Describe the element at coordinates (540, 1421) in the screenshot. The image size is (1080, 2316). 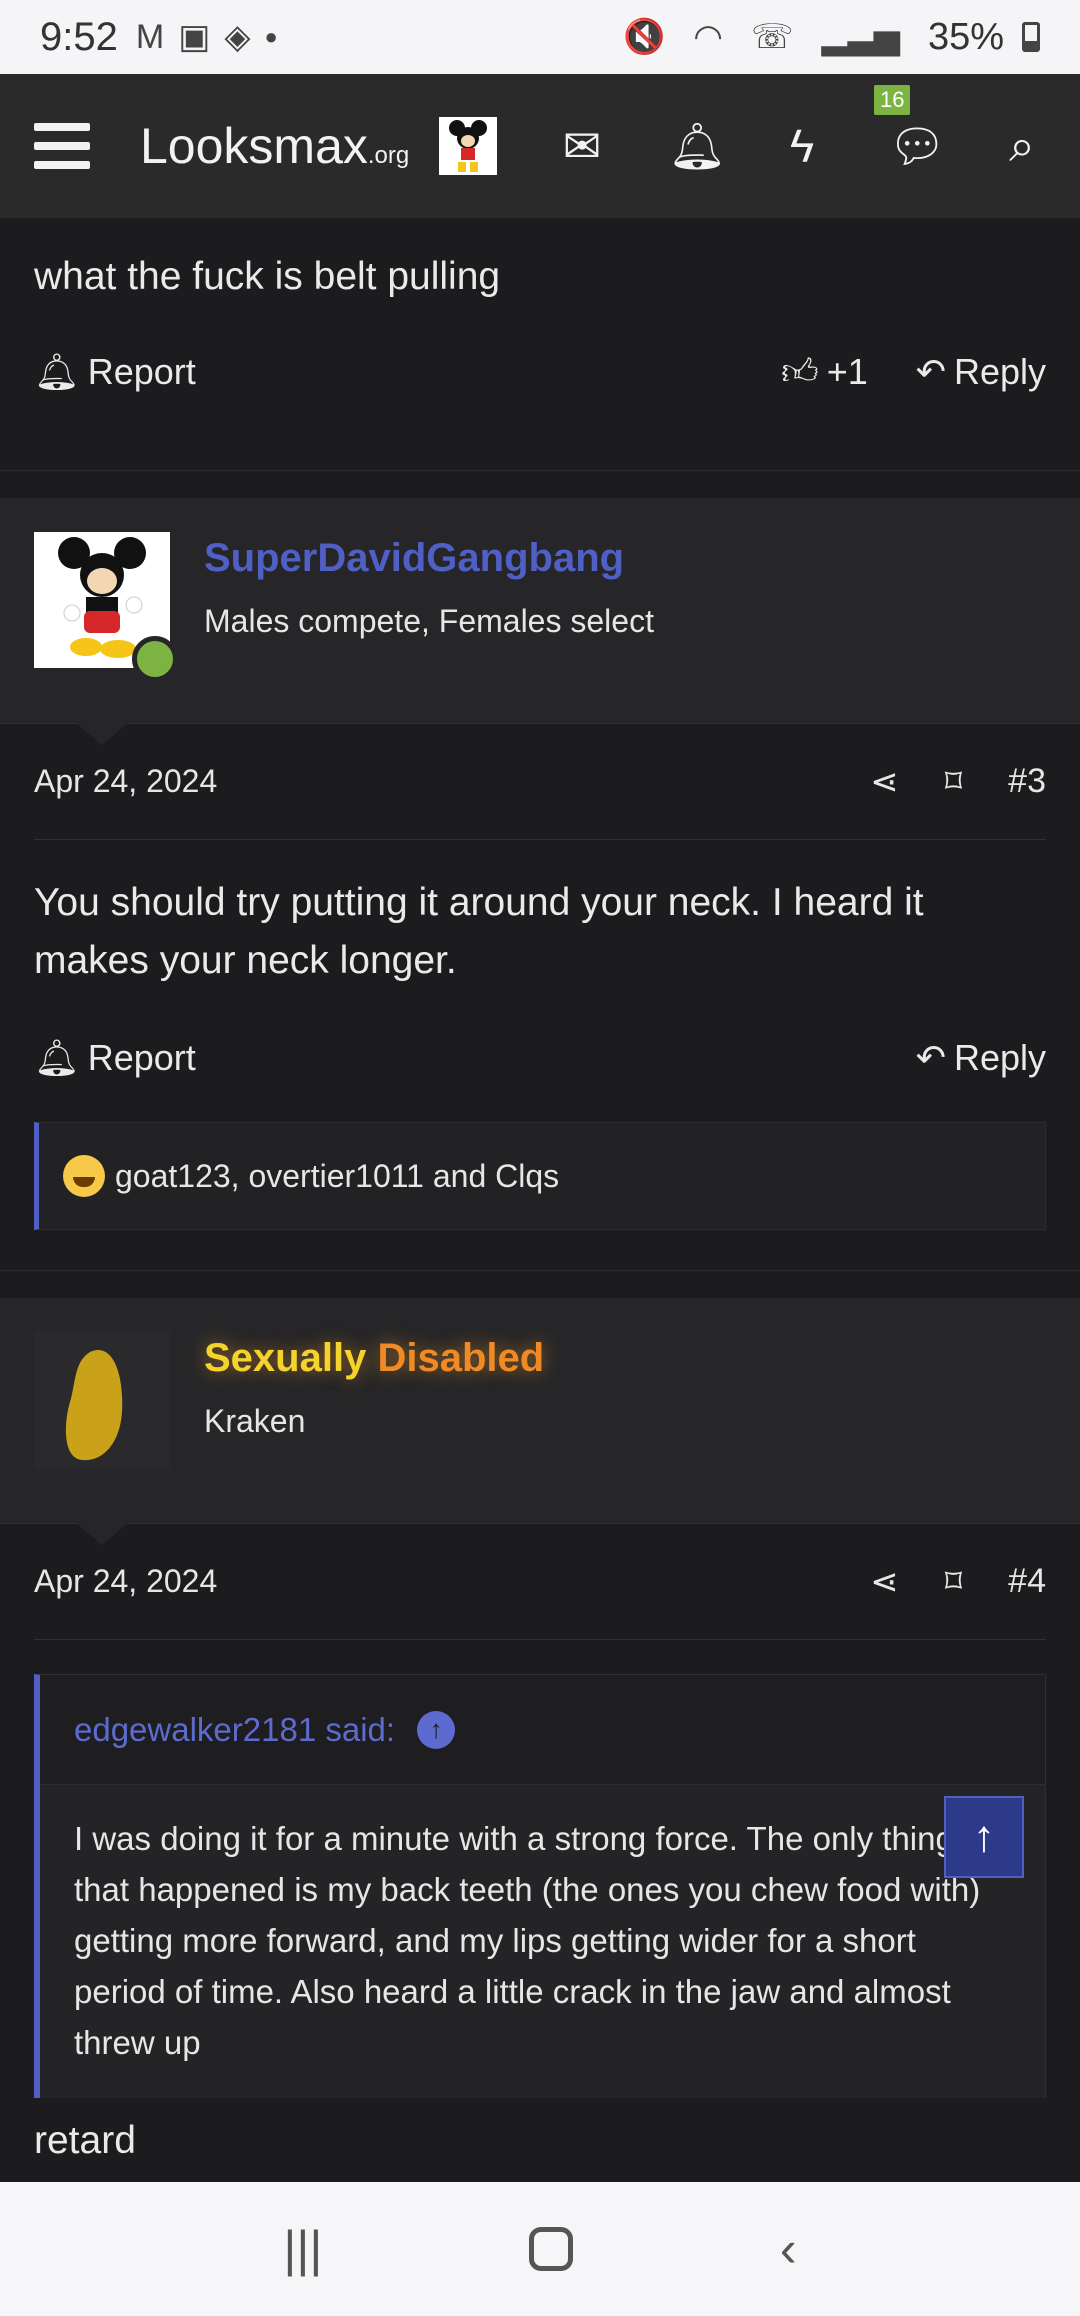
I see `user-header: Sexually Disabled Kraken` at that location.